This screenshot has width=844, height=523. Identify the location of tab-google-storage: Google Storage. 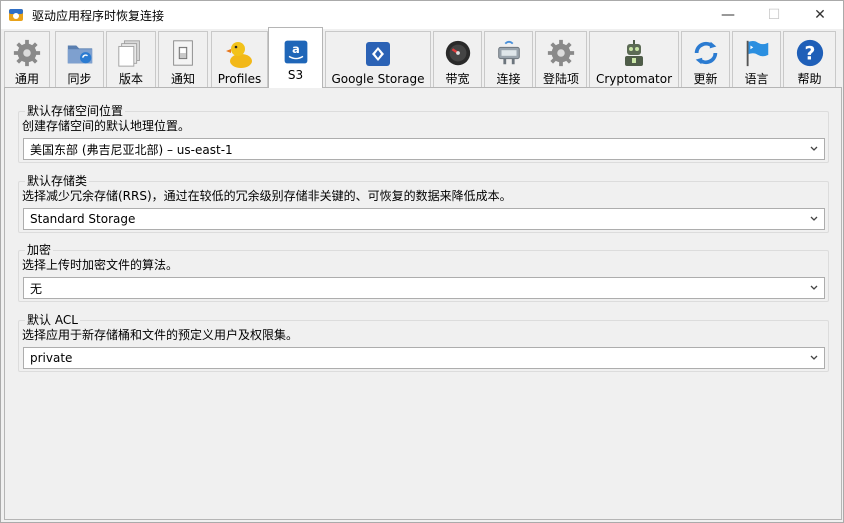
(378, 59).